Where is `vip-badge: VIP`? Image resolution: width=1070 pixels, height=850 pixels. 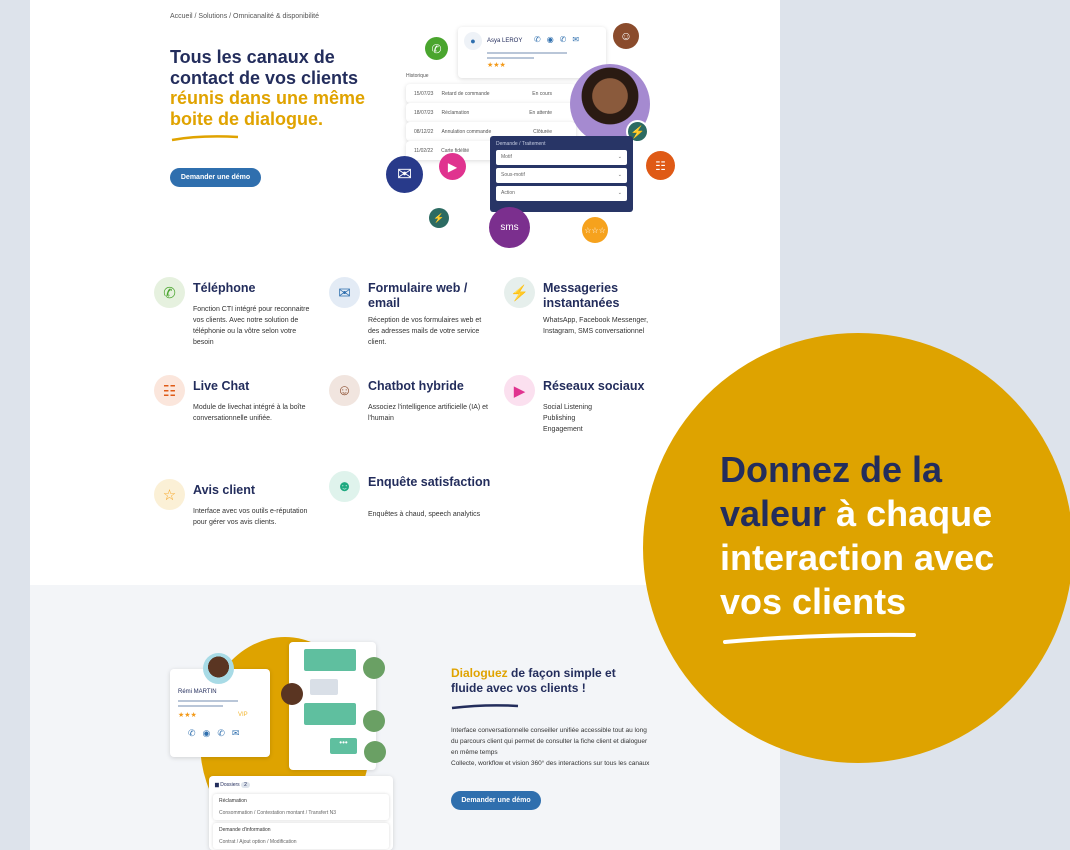
vip-badge: VIP is located at coordinates (243, 715).